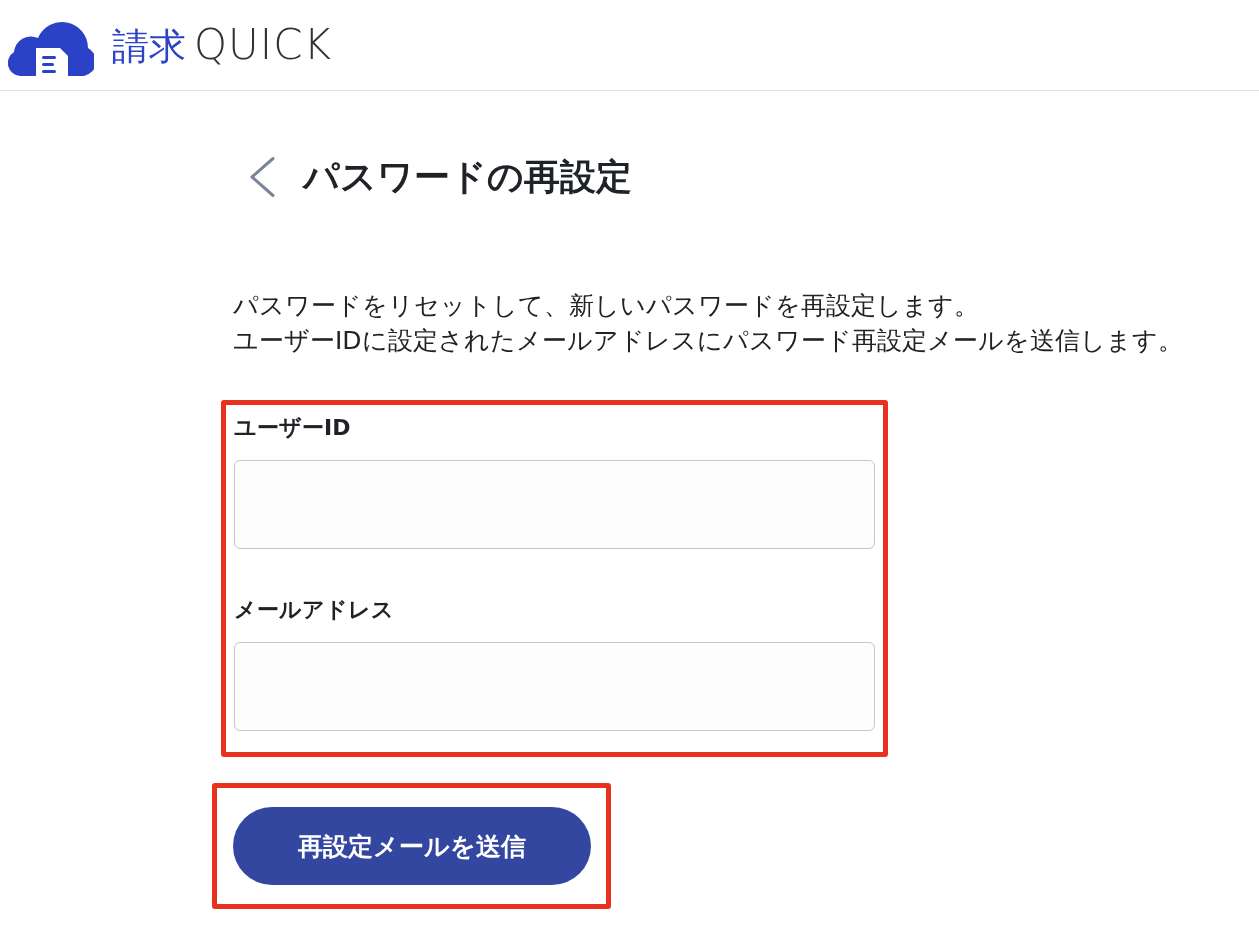  I want to click on back-button, so click(262, 177).